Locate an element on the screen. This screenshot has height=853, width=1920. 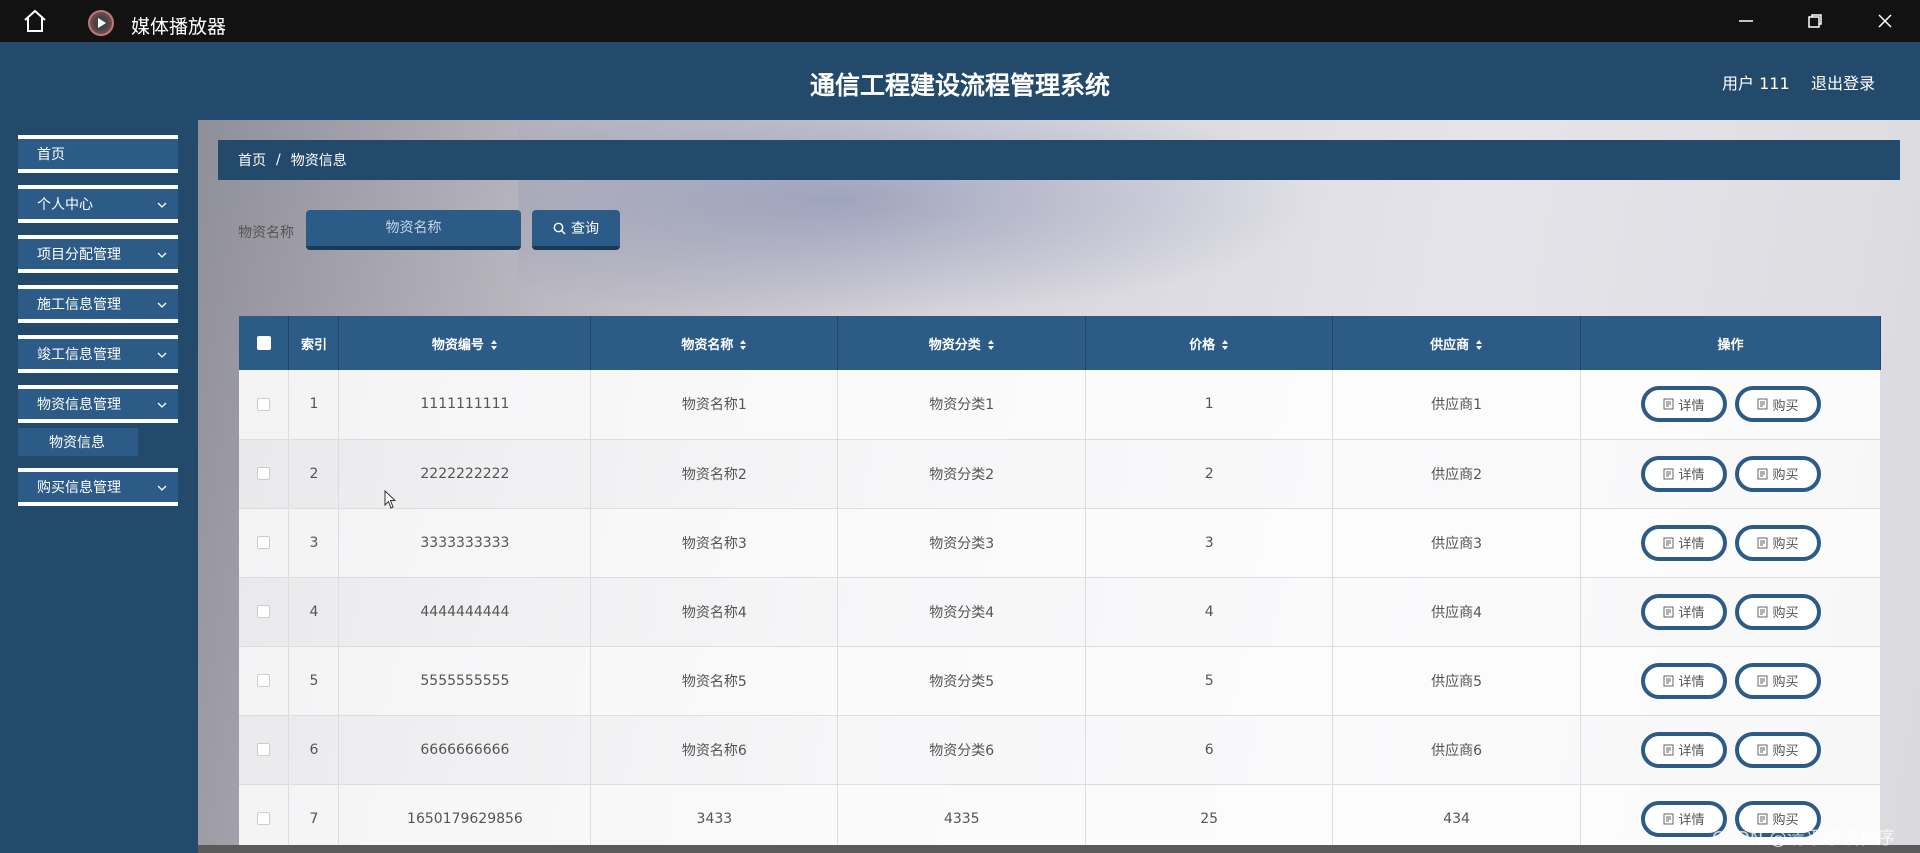
restore-button is located at coordinates (1815, 21).